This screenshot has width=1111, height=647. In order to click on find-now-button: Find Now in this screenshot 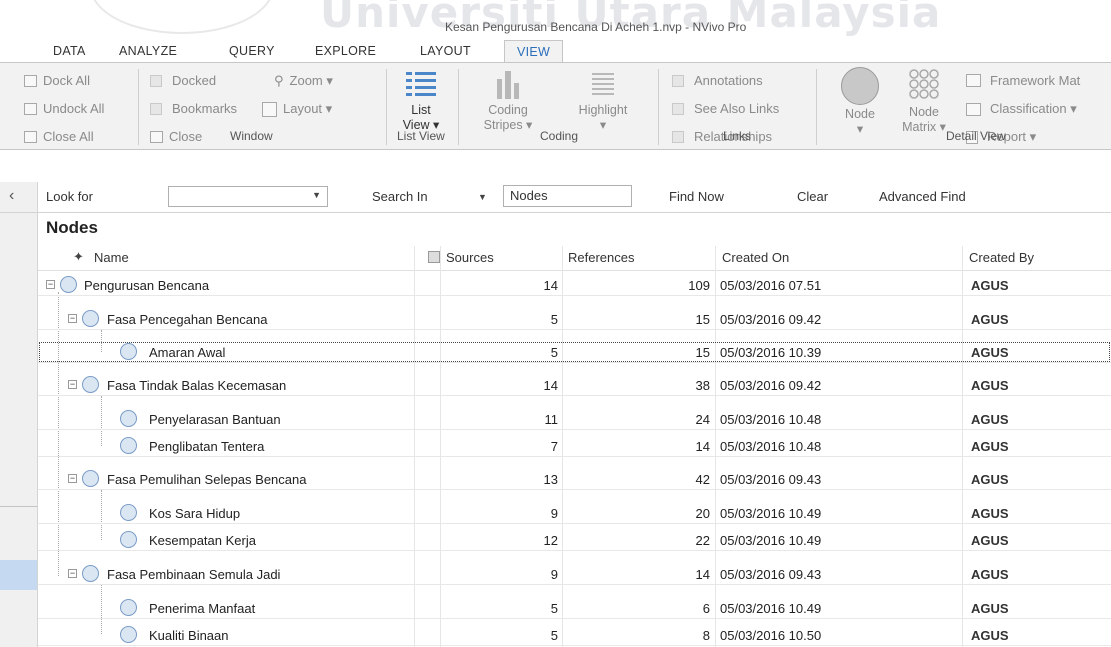, I will do `click(696, 196)`.